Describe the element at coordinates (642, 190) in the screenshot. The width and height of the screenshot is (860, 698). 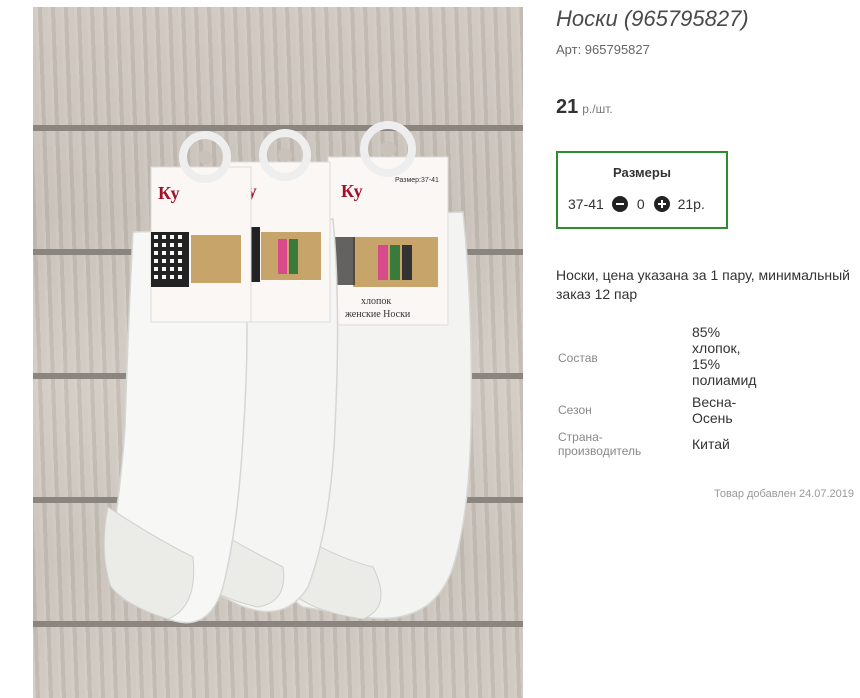
I see `sizes-box: Размеры 37-41 0 21р.` at that location.